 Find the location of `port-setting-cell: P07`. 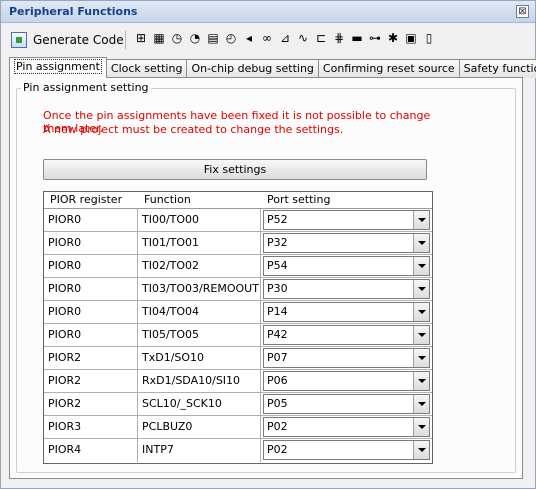

port-setting-cell: P07 is located at coordinates (346, 358).